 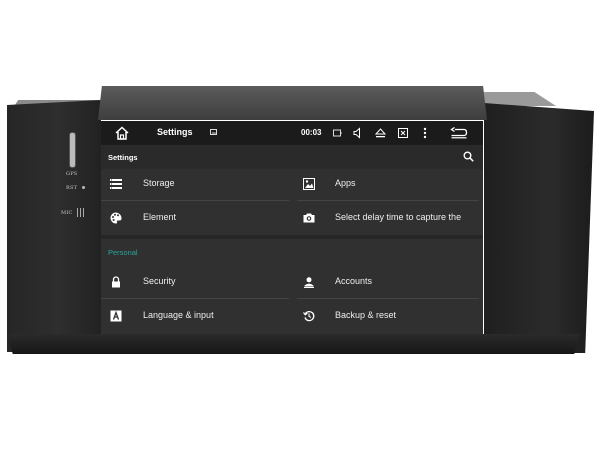 I want to click on settings-item-capture-delay: Select delay time to capture the, so click(x=392, y=218).